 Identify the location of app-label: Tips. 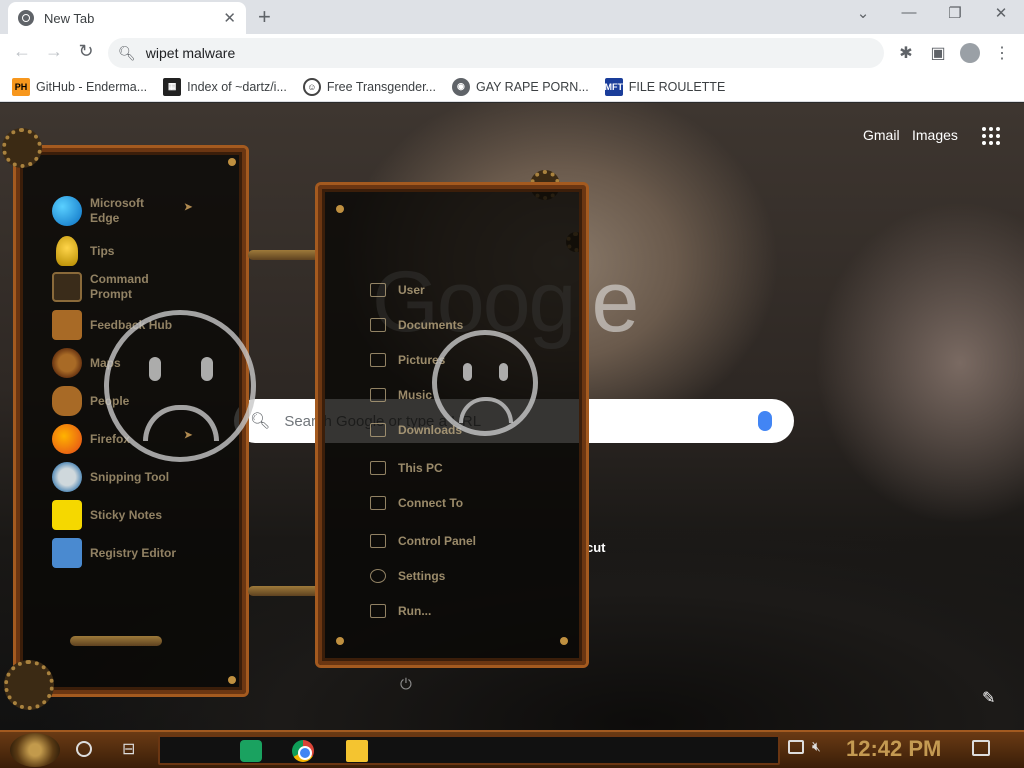
(102, 250).